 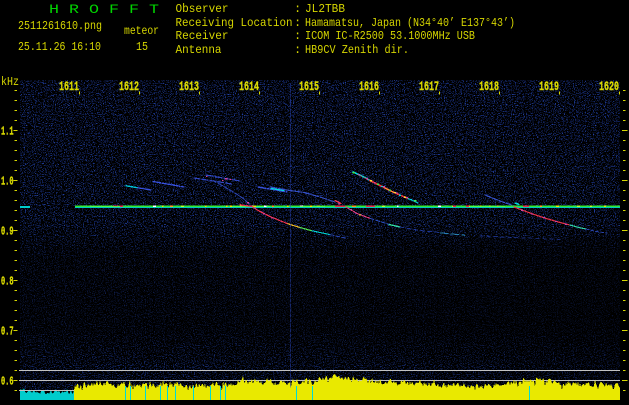 I want to click on svg-text: 2511261610.png, so click(x=60, y=26).